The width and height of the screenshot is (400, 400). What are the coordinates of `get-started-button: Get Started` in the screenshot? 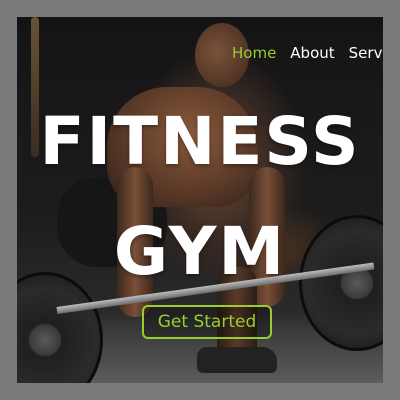 It's located at (207, 322).